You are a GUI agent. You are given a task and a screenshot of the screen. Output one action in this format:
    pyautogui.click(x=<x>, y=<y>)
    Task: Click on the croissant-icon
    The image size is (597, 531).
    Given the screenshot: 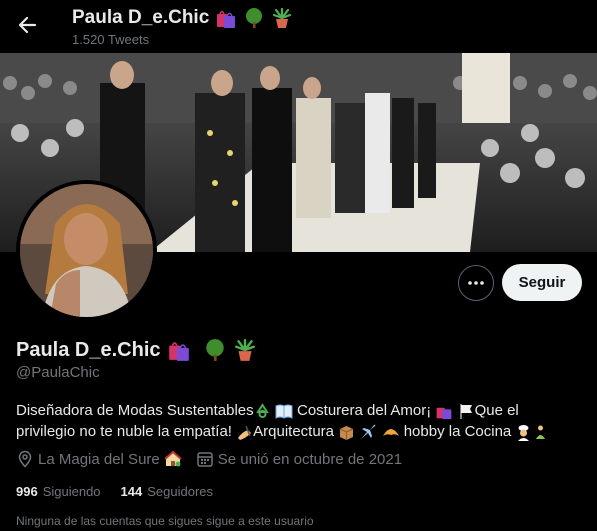 What is the action you would take?
    pyautogui.click(x=390, y=433)
    